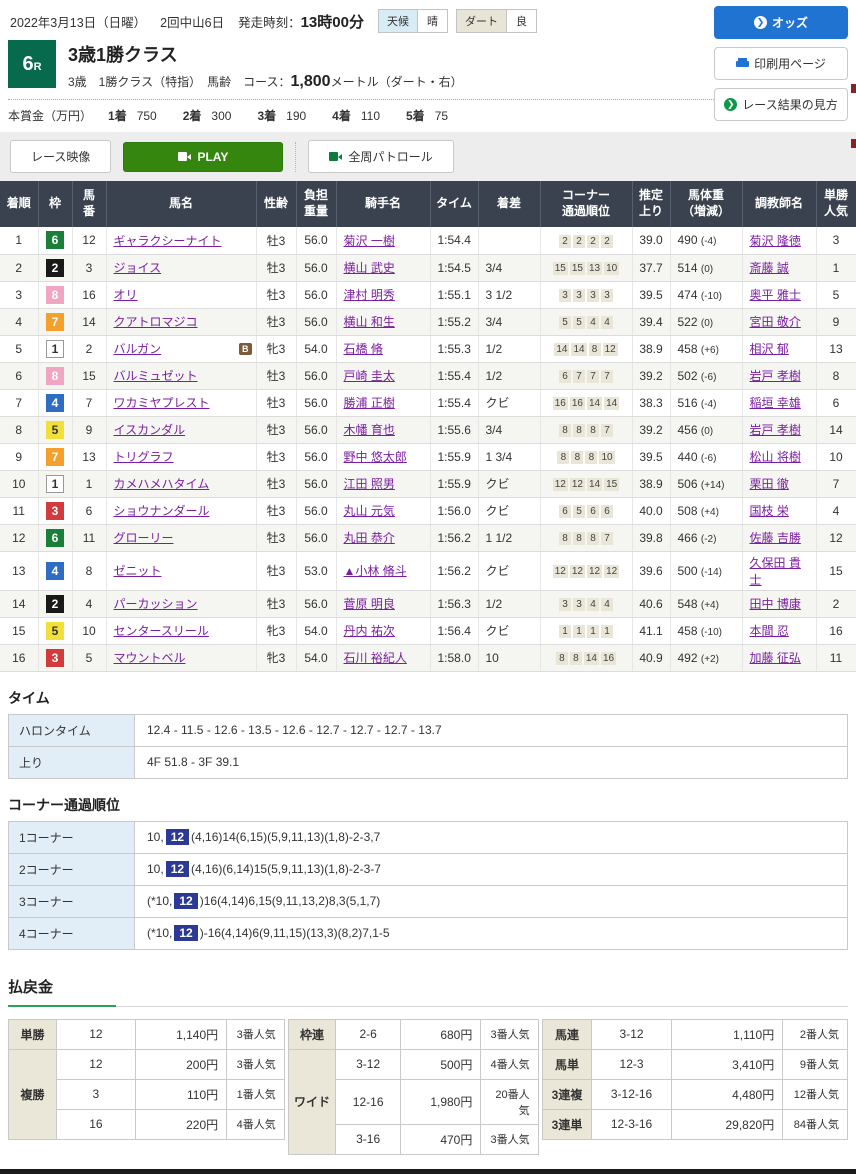  What do you see at coordinates (706, 658) in the screenshot?
I see `body-weight: 492 (+2)` at bounding box center [706, 658].